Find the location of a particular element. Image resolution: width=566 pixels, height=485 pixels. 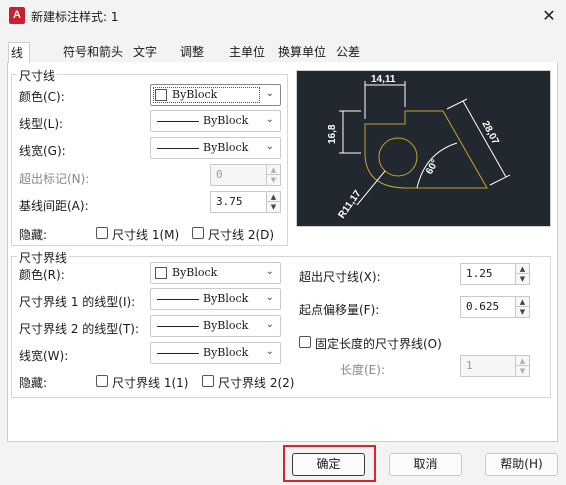

origin-offset-spinner: 0.625 ▲ ▼ is located at coordinates (495, 307).